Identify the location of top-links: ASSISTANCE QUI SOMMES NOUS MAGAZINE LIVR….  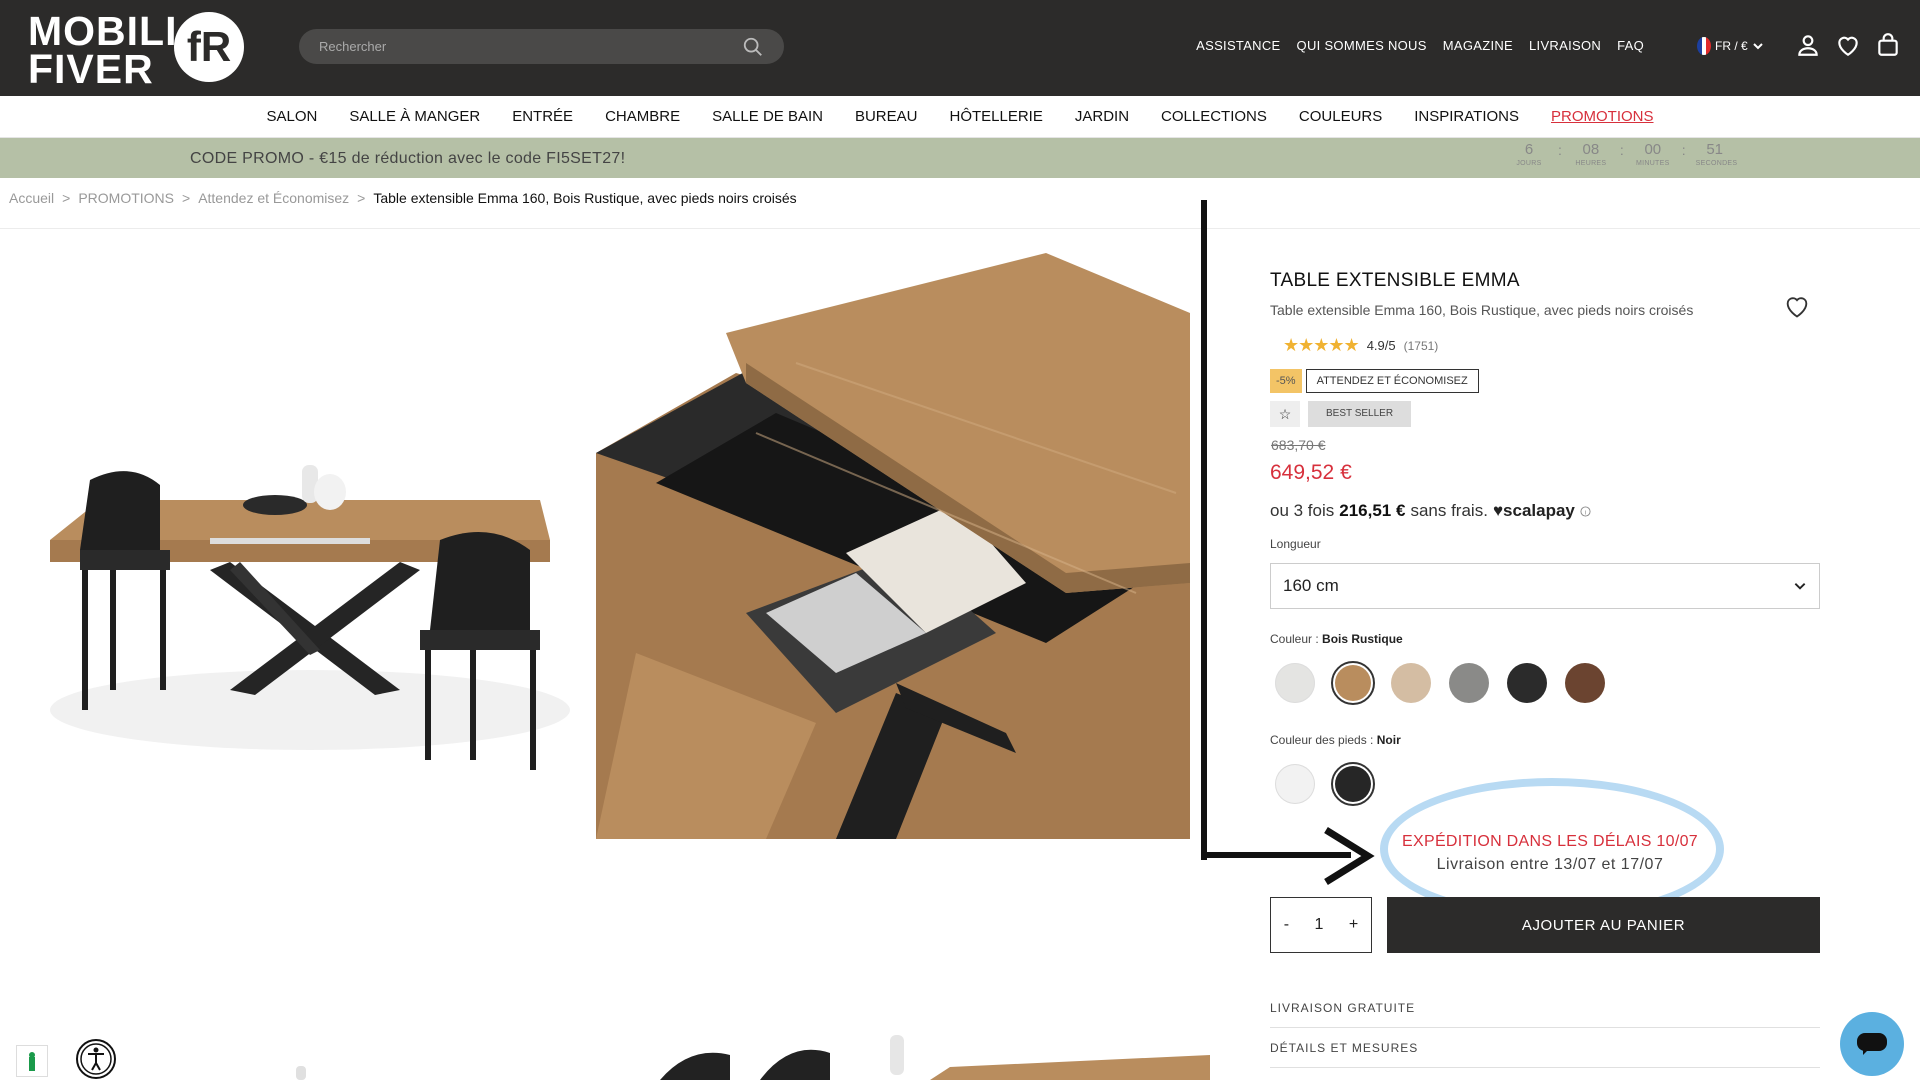
(1420, 45).